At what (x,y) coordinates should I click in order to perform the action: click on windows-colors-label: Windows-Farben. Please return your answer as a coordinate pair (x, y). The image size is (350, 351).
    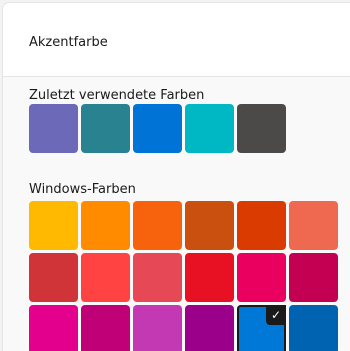
    Looking at the image, I should click on (82, 189).